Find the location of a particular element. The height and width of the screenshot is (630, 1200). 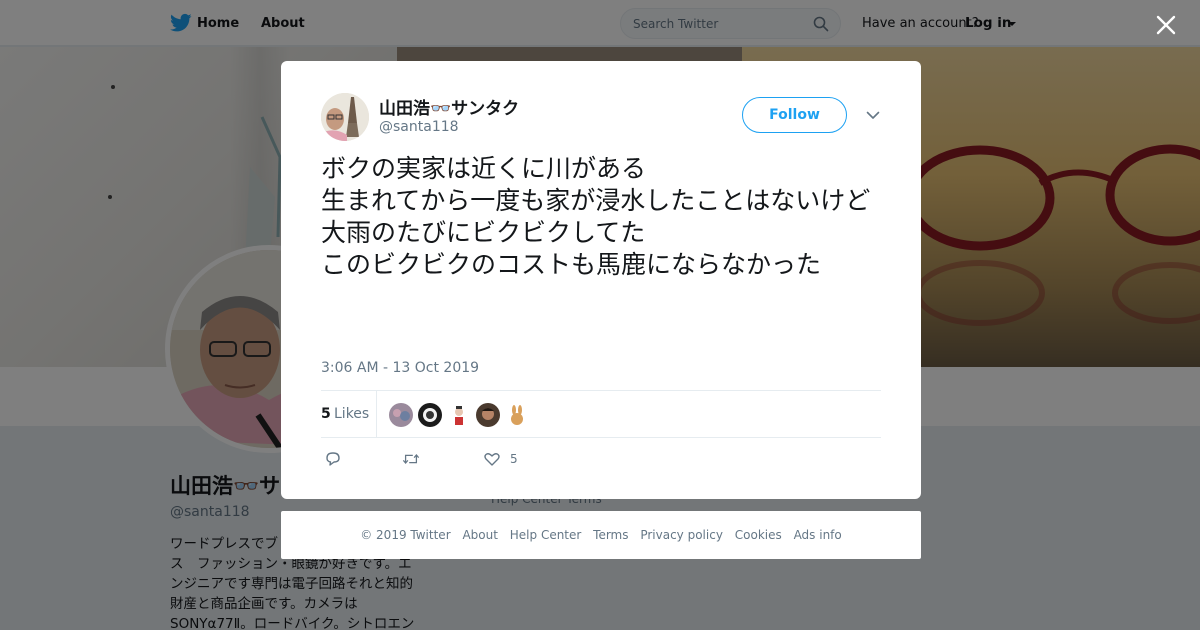

footer-link-about: About is located at coordinates (479, 535).